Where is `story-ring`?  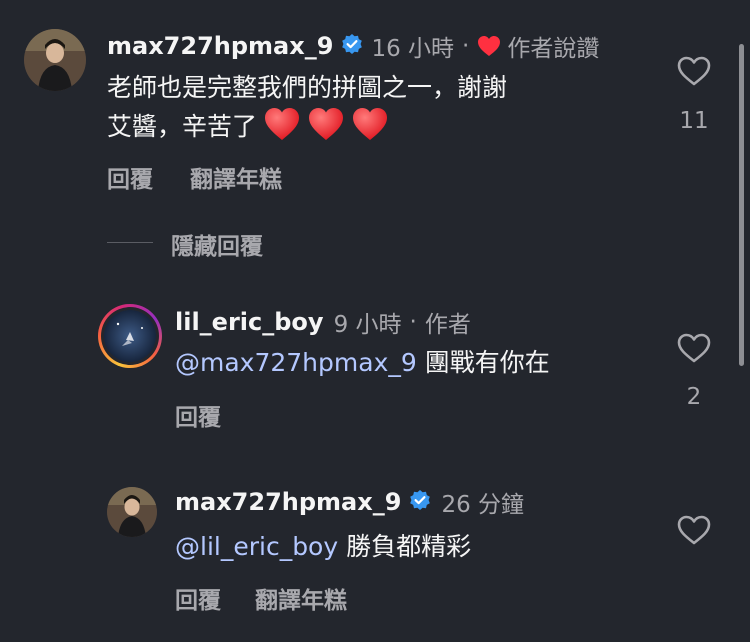 story-ring is located at coordinates (130, 336).